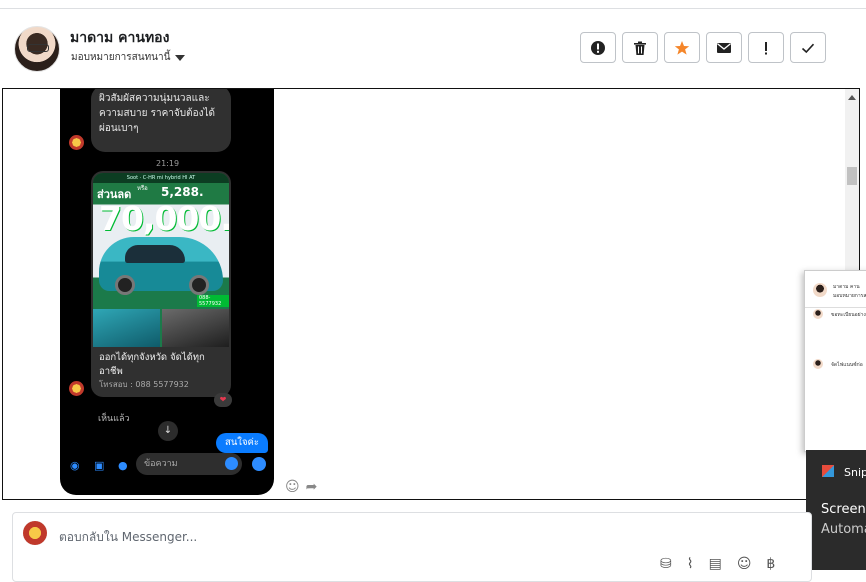 The height and width of the screenshot is (582, 866). I want to click on ad-phone: 088-5577932, so click(213, 301).